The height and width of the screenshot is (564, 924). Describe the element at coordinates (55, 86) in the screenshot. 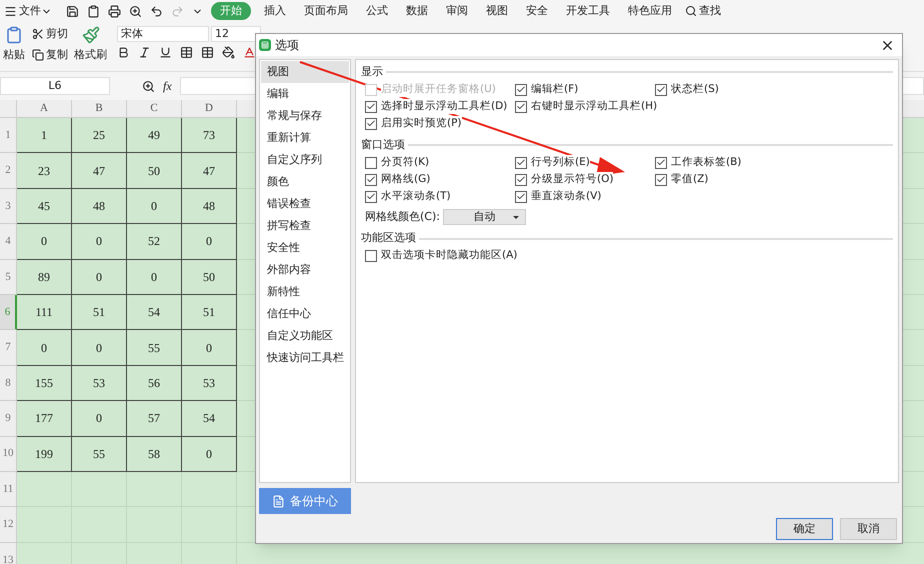

I see `name-box: L6` at that location.